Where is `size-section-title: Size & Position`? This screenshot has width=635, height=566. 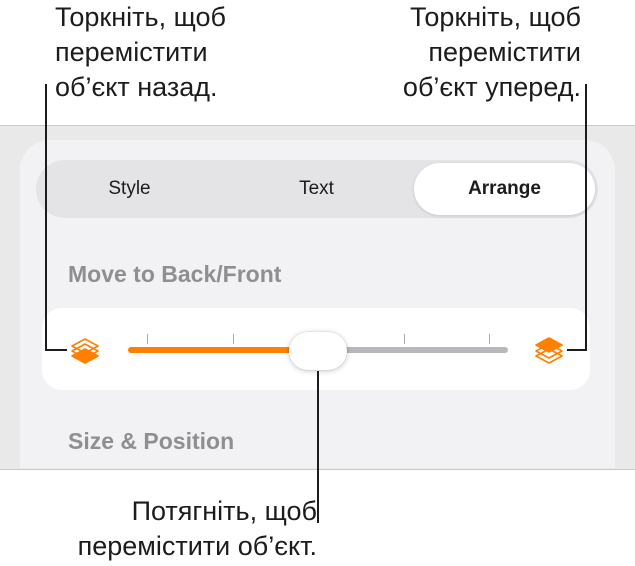
size-section-title: Size & Position is located at coordinates (151, 441).